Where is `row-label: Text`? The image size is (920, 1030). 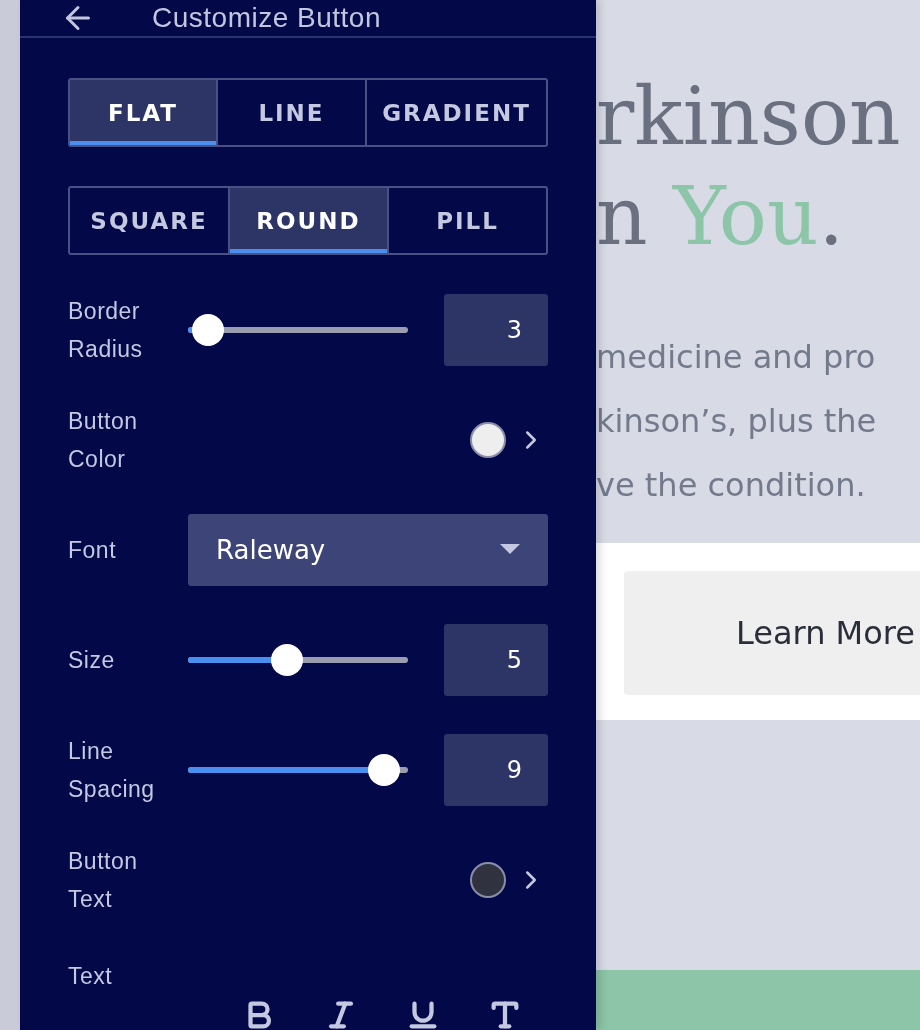 row-label: Text is located at coordinates (91, 976).